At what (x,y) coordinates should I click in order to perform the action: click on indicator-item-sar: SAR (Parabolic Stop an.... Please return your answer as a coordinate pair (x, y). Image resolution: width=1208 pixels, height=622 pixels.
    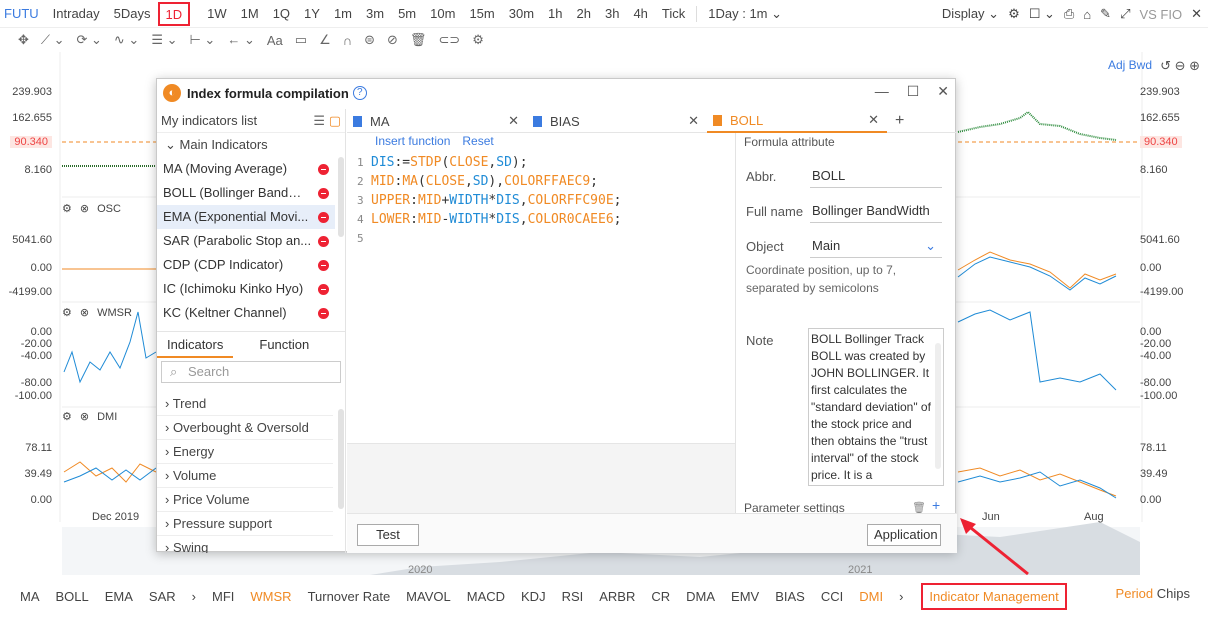
    Looking at the image, I should click on (246, 241).